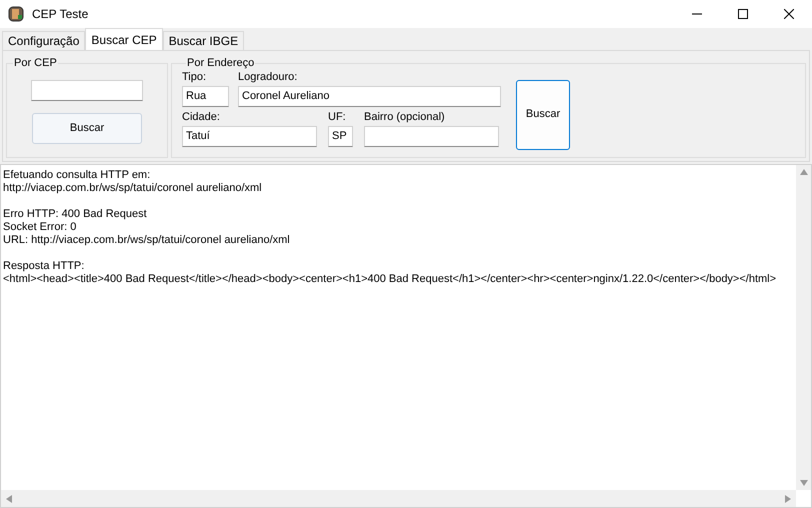 The image size is (812, 508). What do you see at coordinates (249, 136) in the screenshot?
I see `input-field: Tatuí` at bounding box center [249, 136].